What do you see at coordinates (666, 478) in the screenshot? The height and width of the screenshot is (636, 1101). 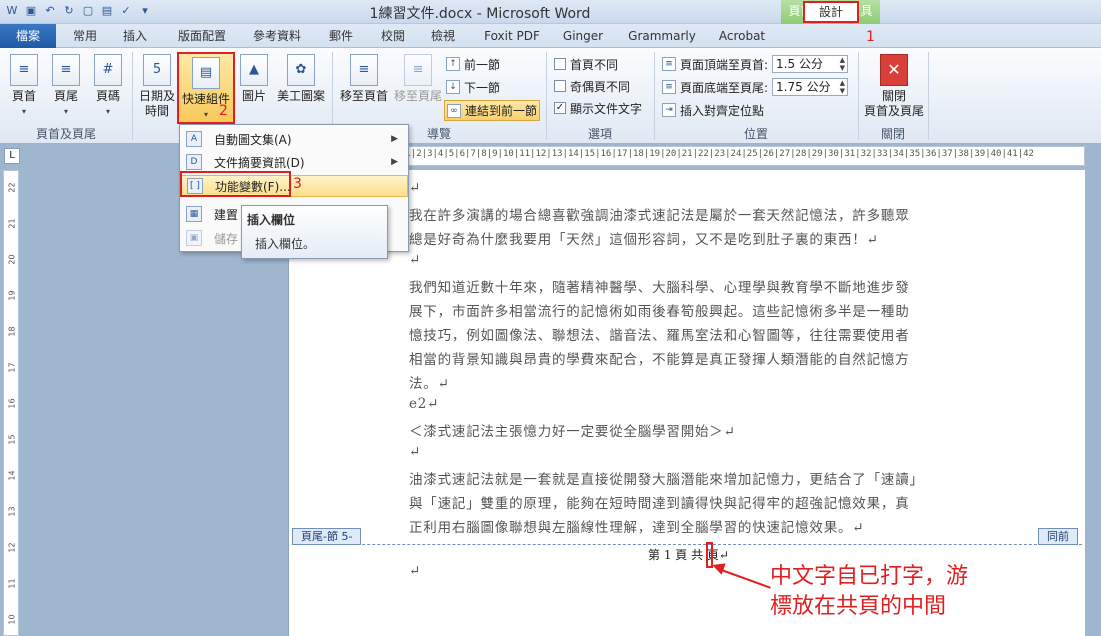 I see `doc-line: 油漆式速記法就是一套就是直接從開發大腦潛能來增加記憶力，更結合了「速讀」` at bounding box center [666, 478].